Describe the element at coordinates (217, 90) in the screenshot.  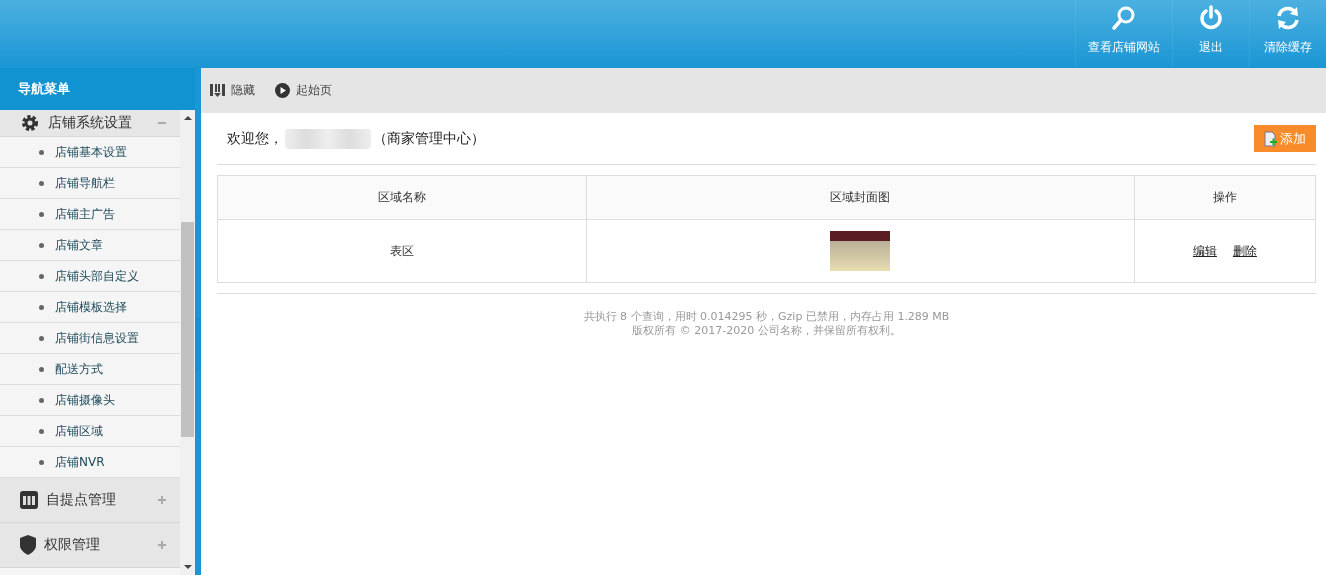
I see `columns-icon` at that location.